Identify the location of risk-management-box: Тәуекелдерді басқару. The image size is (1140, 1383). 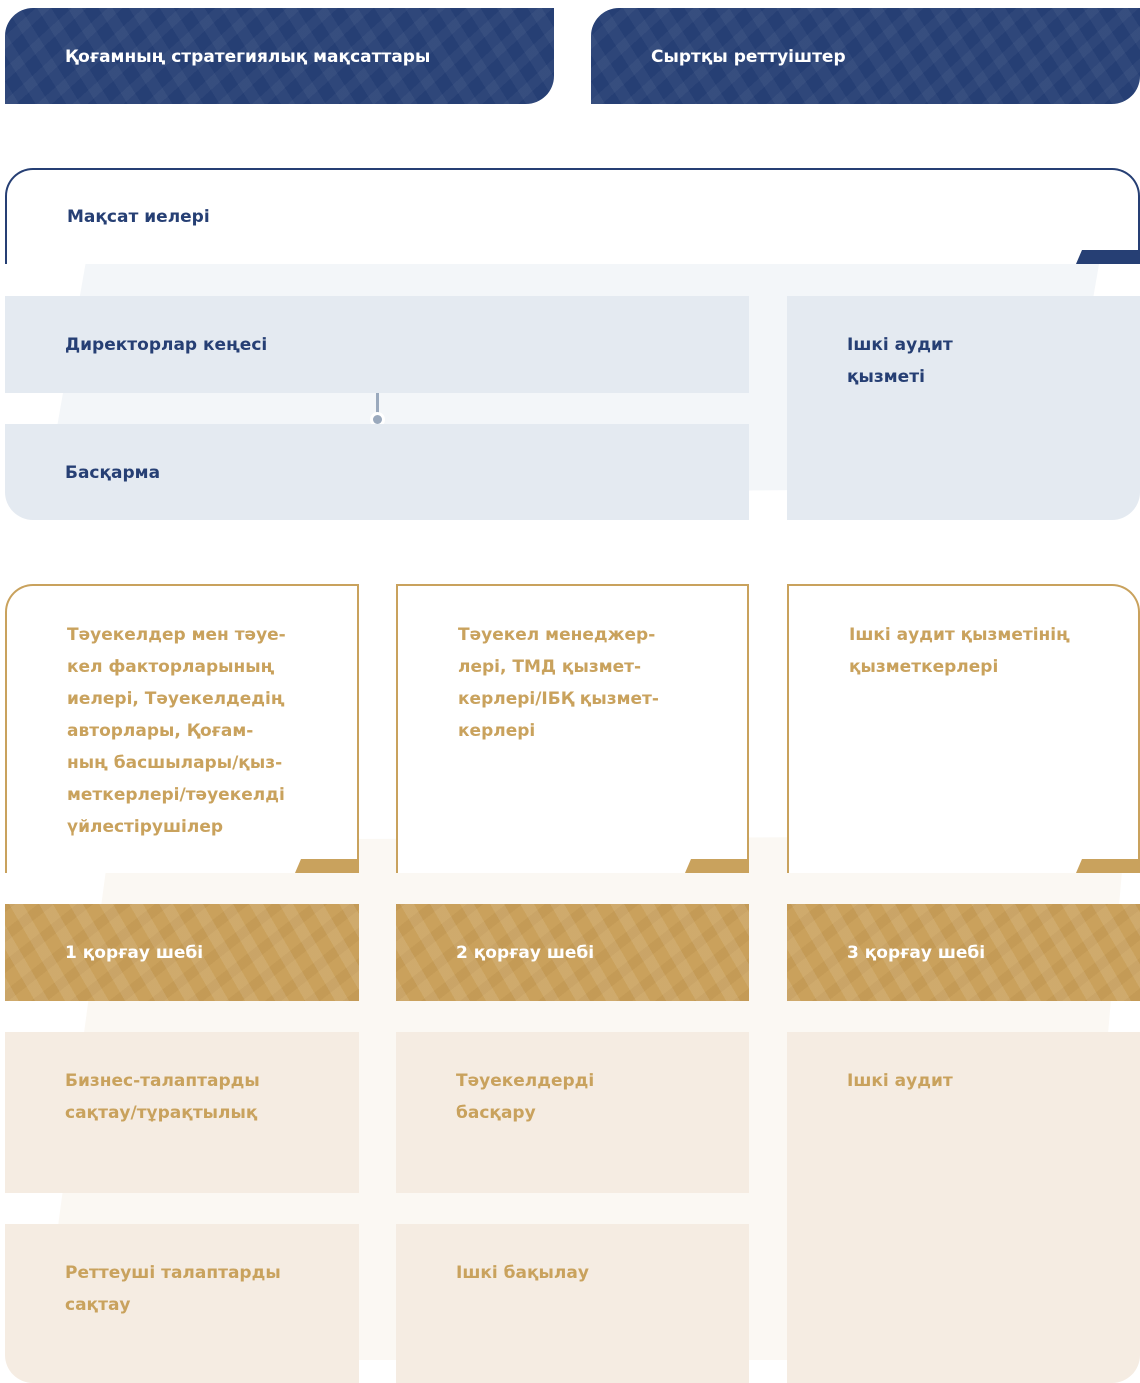
(572, 1112).